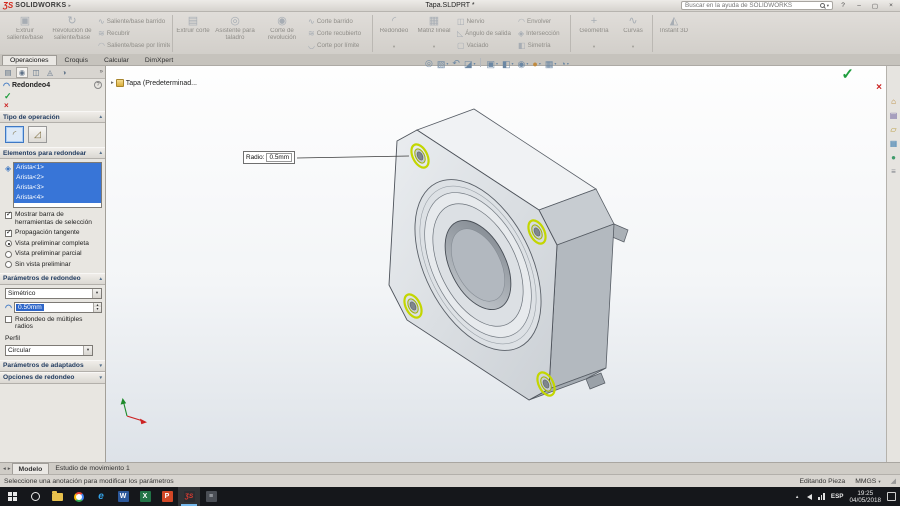  What do you see at coordinates (564, 63) in the screenshot?
I see `view-settings-button: ◔` at bounding box center [564, 63].